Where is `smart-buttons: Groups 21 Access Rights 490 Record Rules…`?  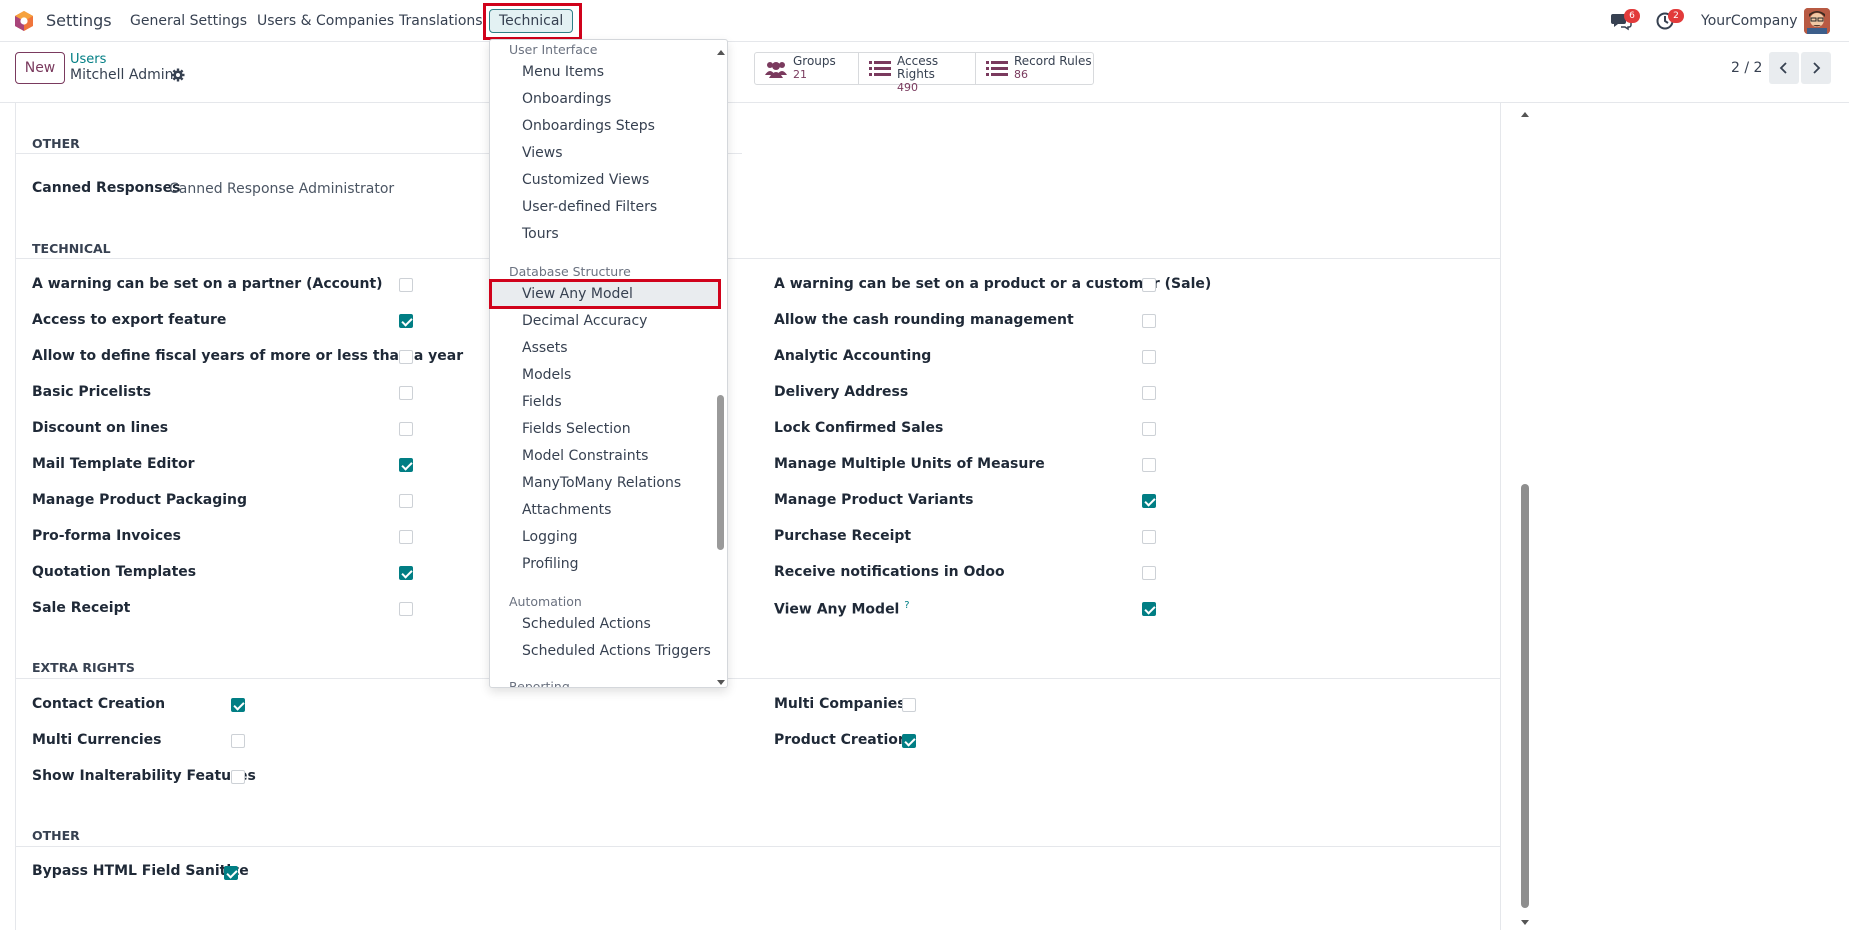
smart-buttons: Groups 21 Access Rights 490 Record Rules… is located at coordinates (924, 73).